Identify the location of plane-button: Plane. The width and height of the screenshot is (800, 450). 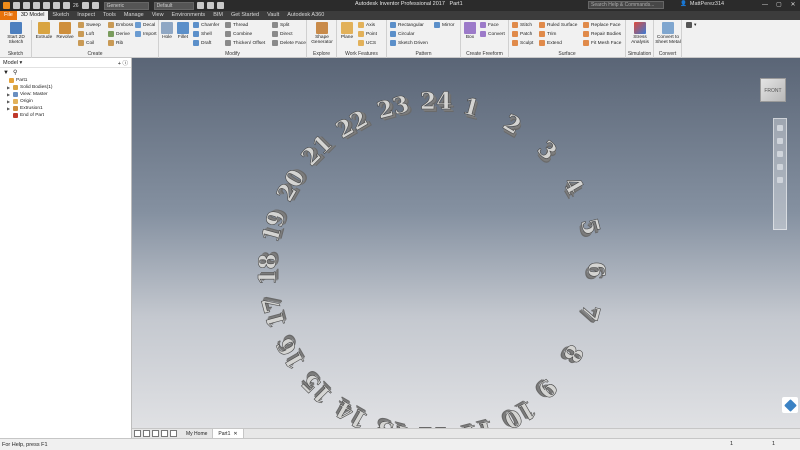
(347, 31).